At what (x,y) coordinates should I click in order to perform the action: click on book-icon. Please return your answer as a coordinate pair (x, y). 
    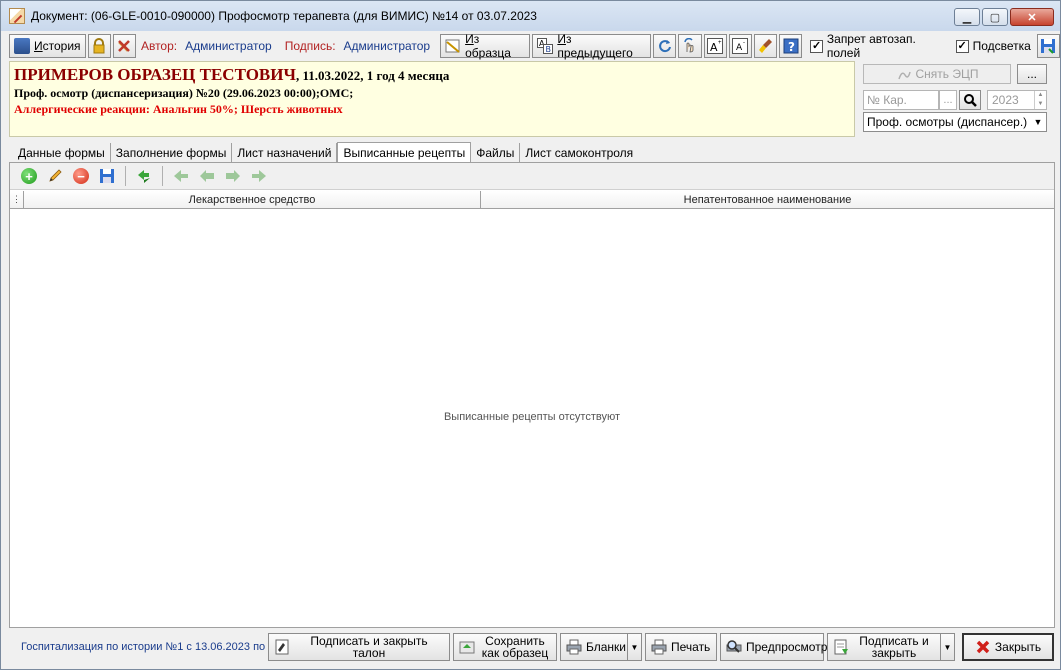
    Looking at the image, I should click on (22, 46).